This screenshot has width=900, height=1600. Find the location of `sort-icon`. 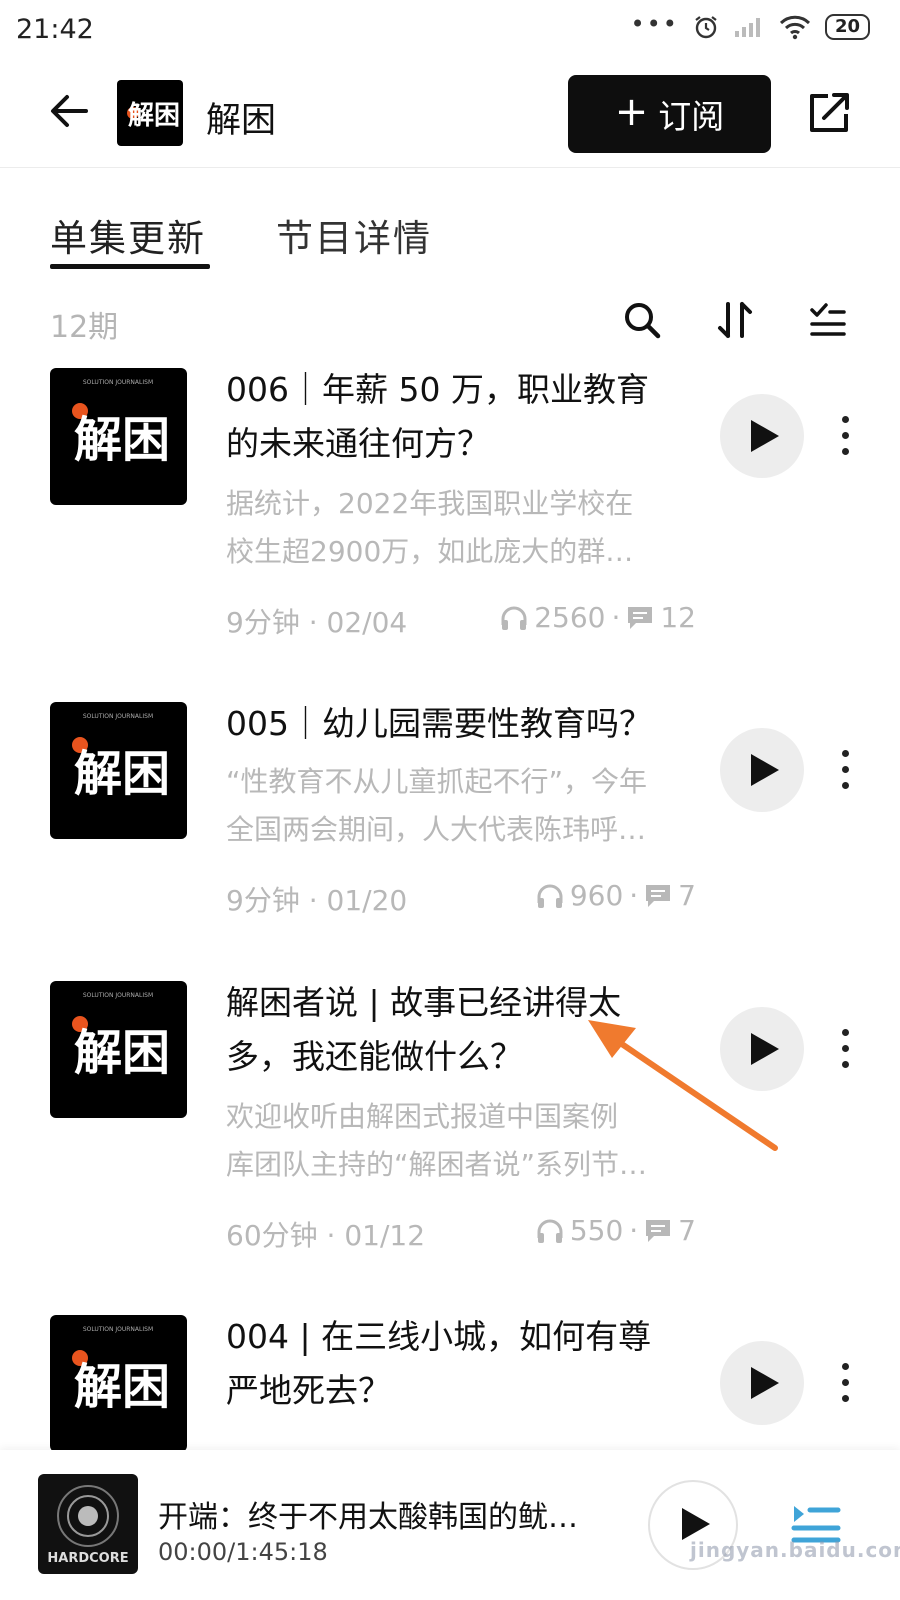

sort-icon is located at coordinates (736, 320).